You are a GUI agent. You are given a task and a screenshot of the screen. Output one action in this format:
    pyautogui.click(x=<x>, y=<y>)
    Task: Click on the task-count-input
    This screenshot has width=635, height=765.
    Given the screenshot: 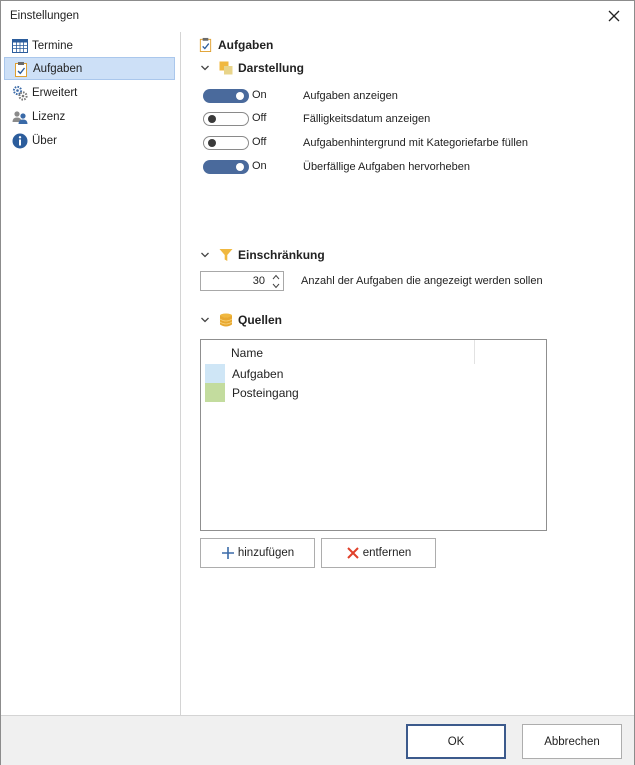 What is the action you would take?
    pyautogui.click(x=235, y=281)
    